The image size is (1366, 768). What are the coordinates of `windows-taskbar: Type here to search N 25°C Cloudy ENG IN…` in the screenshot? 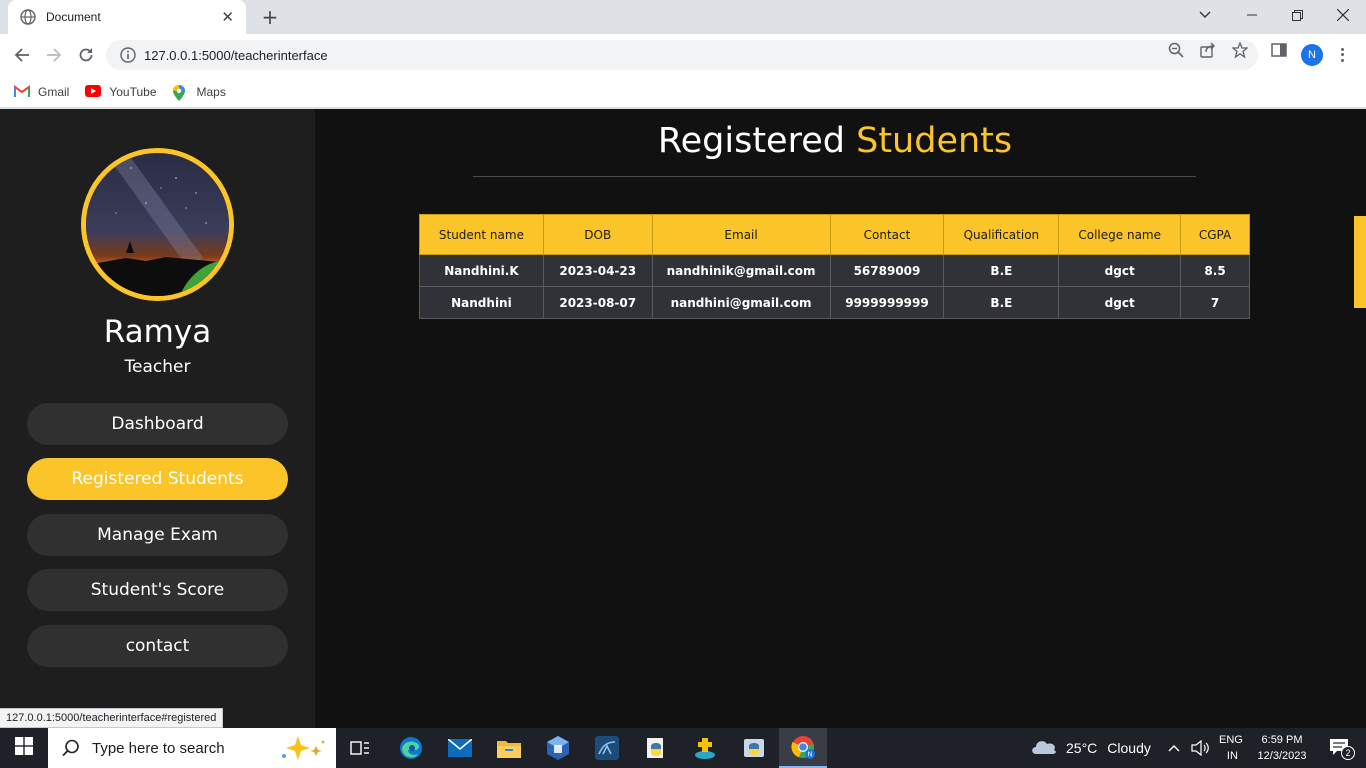 It's located at (683, 748).